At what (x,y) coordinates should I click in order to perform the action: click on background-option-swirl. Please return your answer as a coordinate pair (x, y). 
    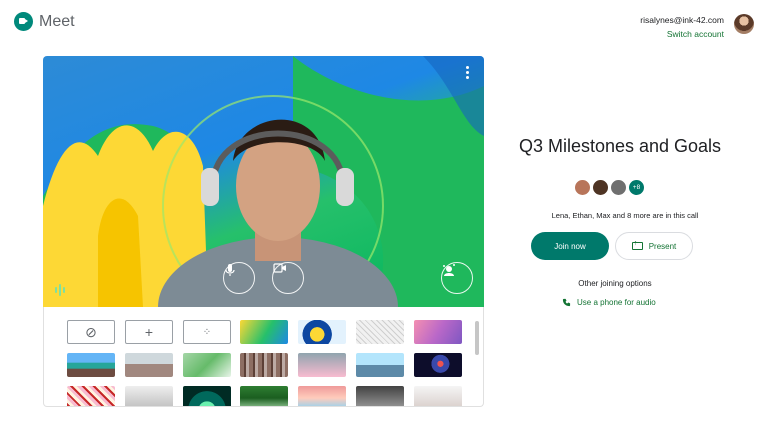
    Looking at the image, I should click on (264, 332).